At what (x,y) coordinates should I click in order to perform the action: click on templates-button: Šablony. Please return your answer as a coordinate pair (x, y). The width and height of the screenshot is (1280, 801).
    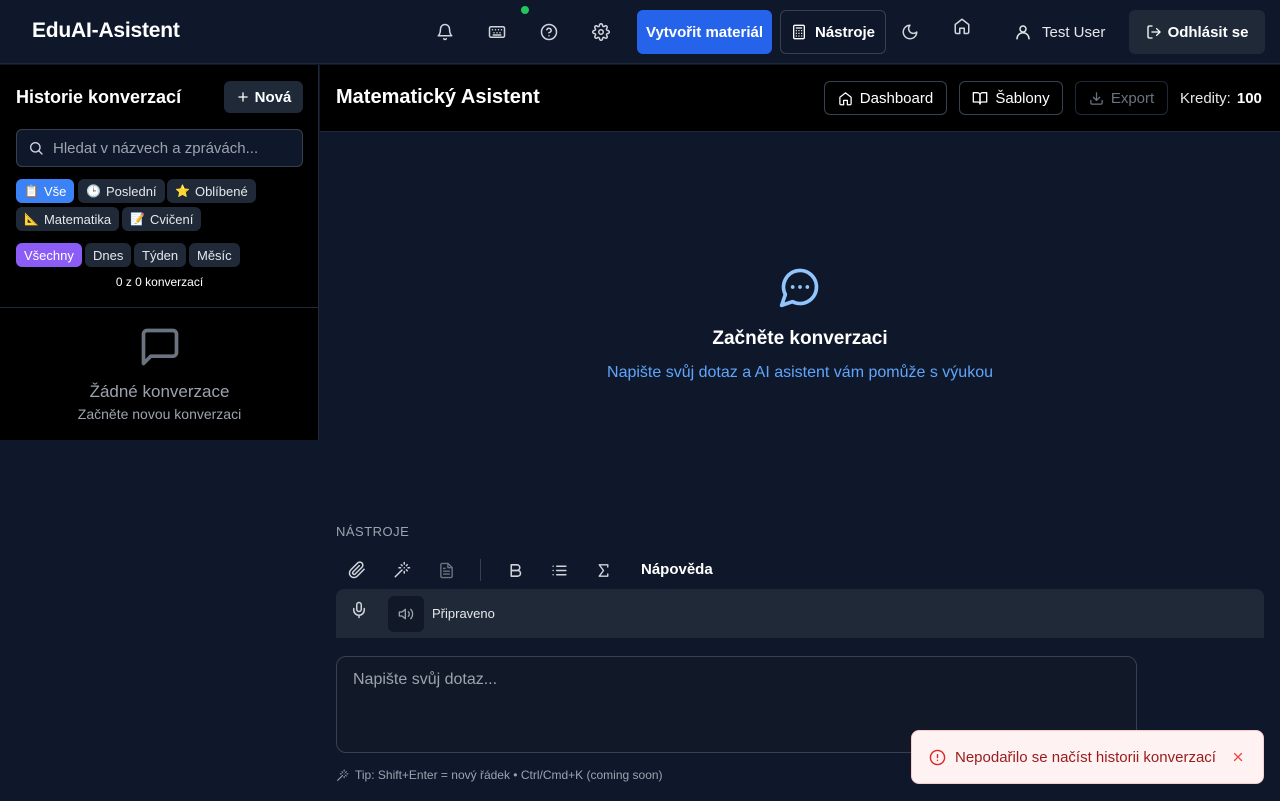
    Looking at the image, I should click on (1011, 98).